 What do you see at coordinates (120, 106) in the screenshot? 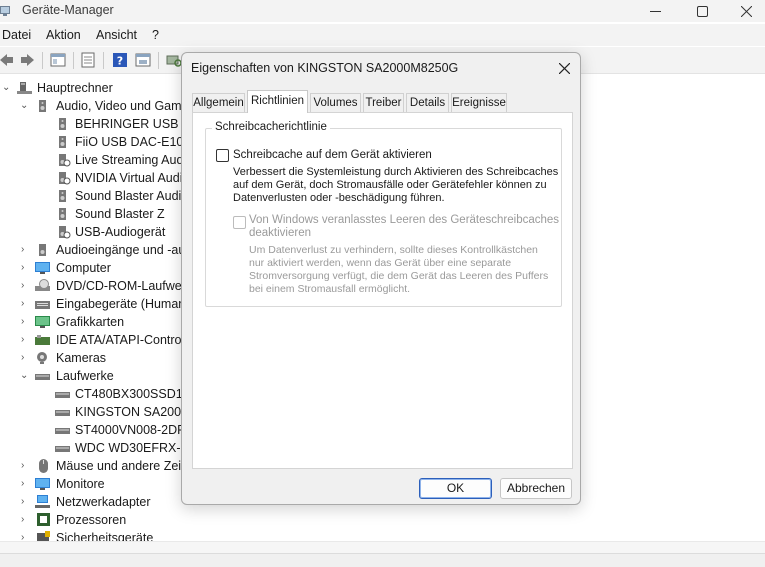
I see `tree-item-audio-video: ⌄ Audio, Video und Gamecontroller` at bounding box center [120, 106].